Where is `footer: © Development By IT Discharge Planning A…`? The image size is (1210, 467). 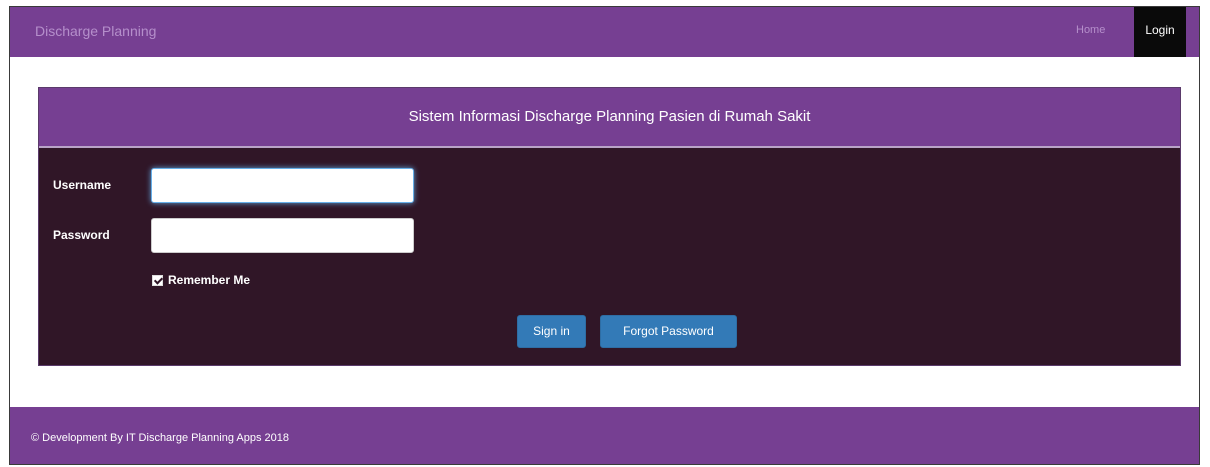
footer: © Development By IT Discharge Planning A… is located at coordinates (604, 435).